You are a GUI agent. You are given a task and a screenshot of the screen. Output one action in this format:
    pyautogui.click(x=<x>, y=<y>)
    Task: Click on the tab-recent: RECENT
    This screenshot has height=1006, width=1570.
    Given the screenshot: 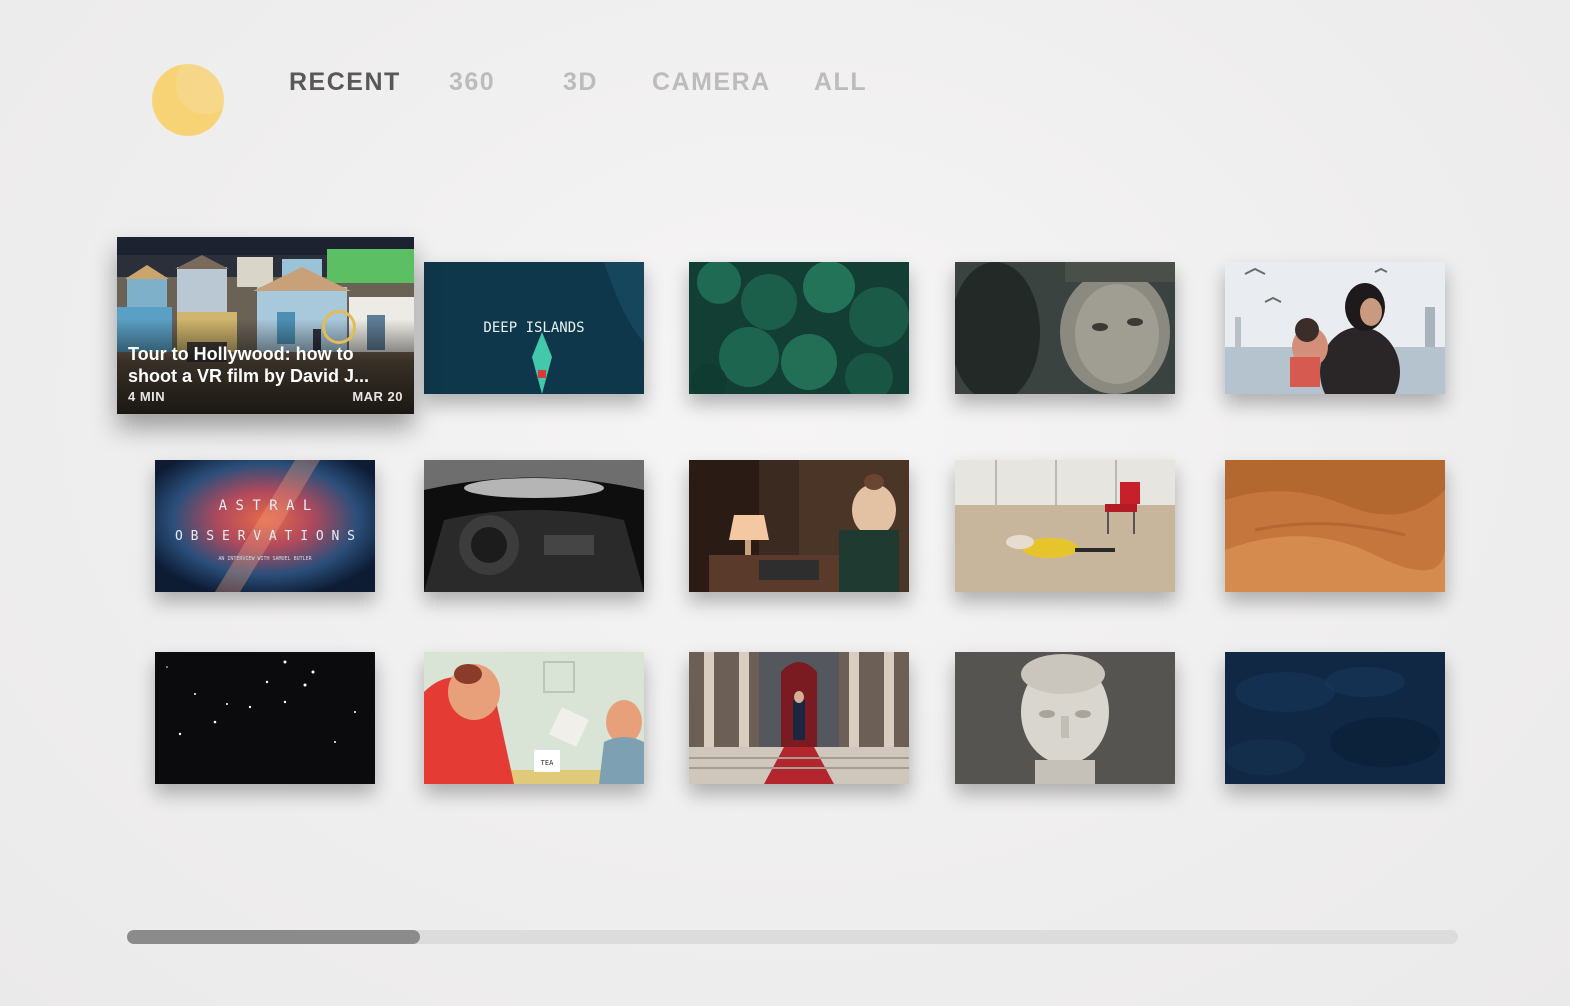 What is the action you would take?
    pyautogui.click(x=345, y=82)
    